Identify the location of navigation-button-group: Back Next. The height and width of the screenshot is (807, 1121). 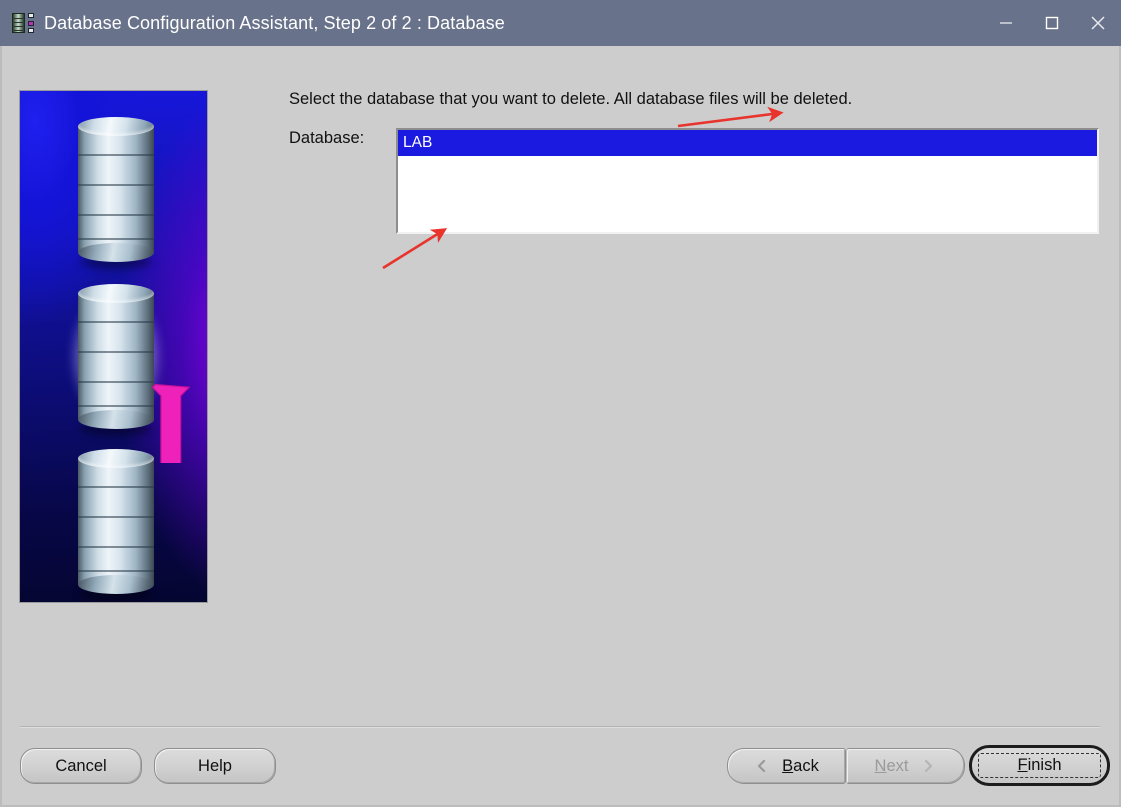
(846, 766).